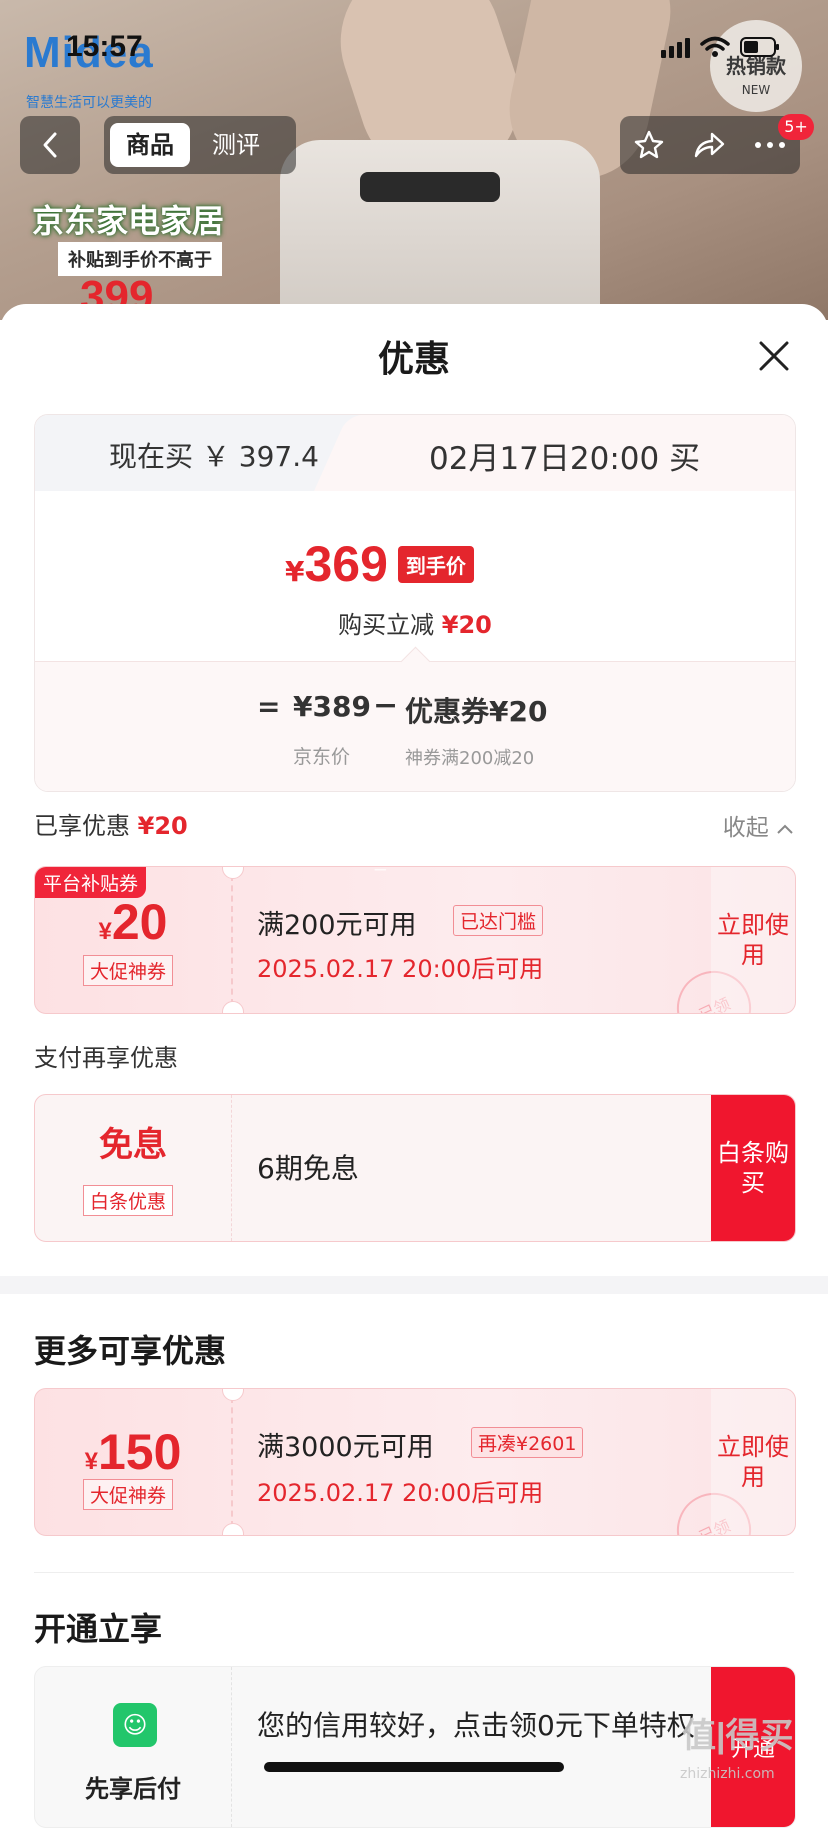  I want to click on star-icon, so click(649, 145).